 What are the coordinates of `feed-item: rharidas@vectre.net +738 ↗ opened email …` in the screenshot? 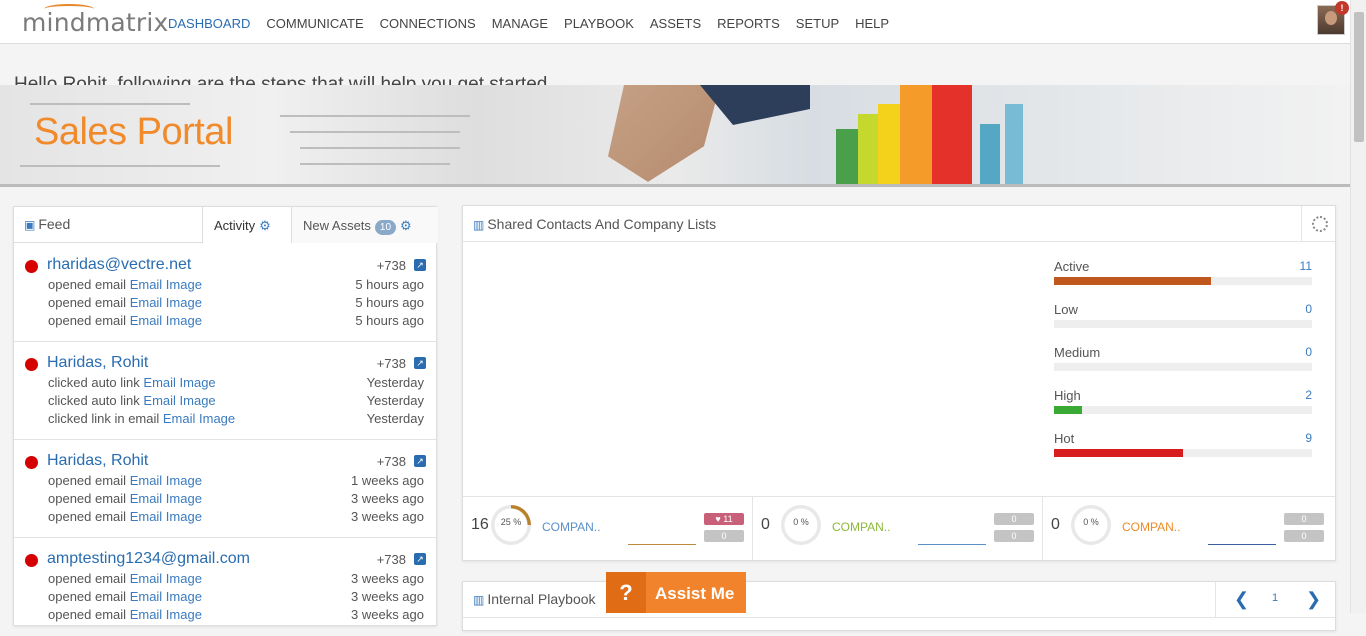 It's located at (225, 293).